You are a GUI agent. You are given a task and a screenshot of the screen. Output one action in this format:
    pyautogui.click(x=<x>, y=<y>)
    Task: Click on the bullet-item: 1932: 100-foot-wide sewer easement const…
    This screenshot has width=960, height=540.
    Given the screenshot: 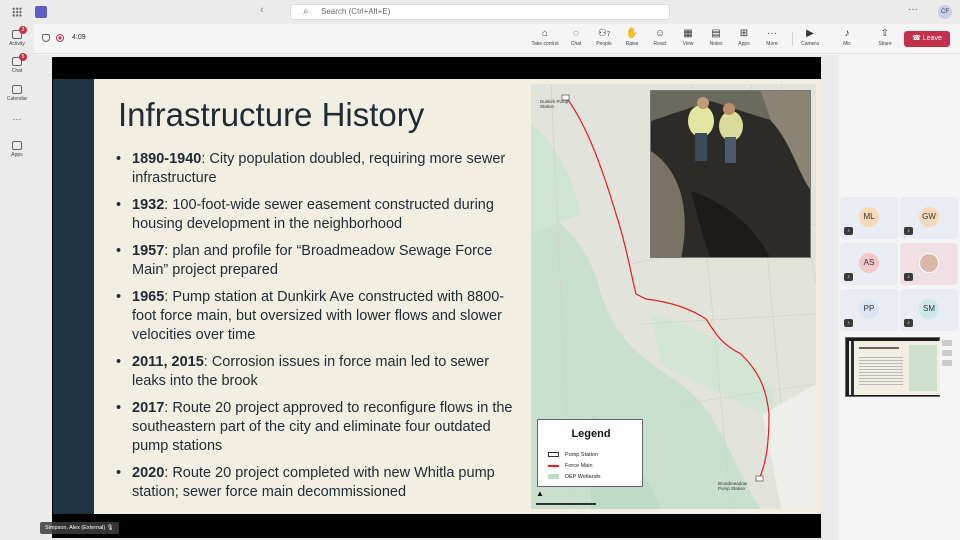 What is the action you would take?
    pyautogui.click(x=321, y=215)
    